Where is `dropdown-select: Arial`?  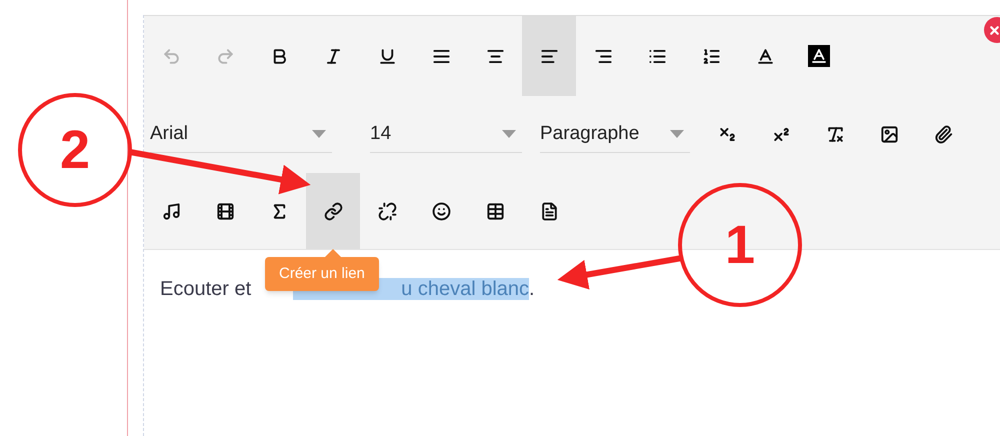
dropdown-select: Arial is located at coordinates (241, 134).